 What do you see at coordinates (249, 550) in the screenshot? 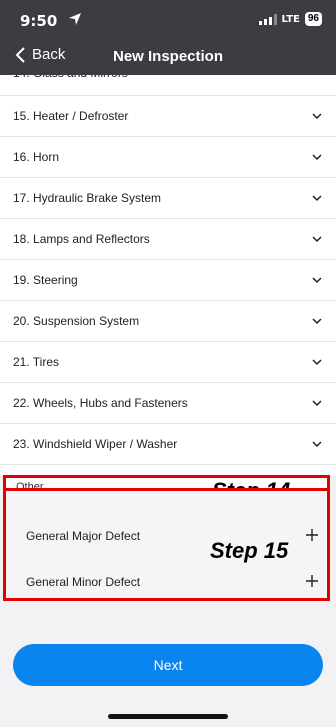
I see `step-15-annotation: Step 15` at bounding box center [249, 550].